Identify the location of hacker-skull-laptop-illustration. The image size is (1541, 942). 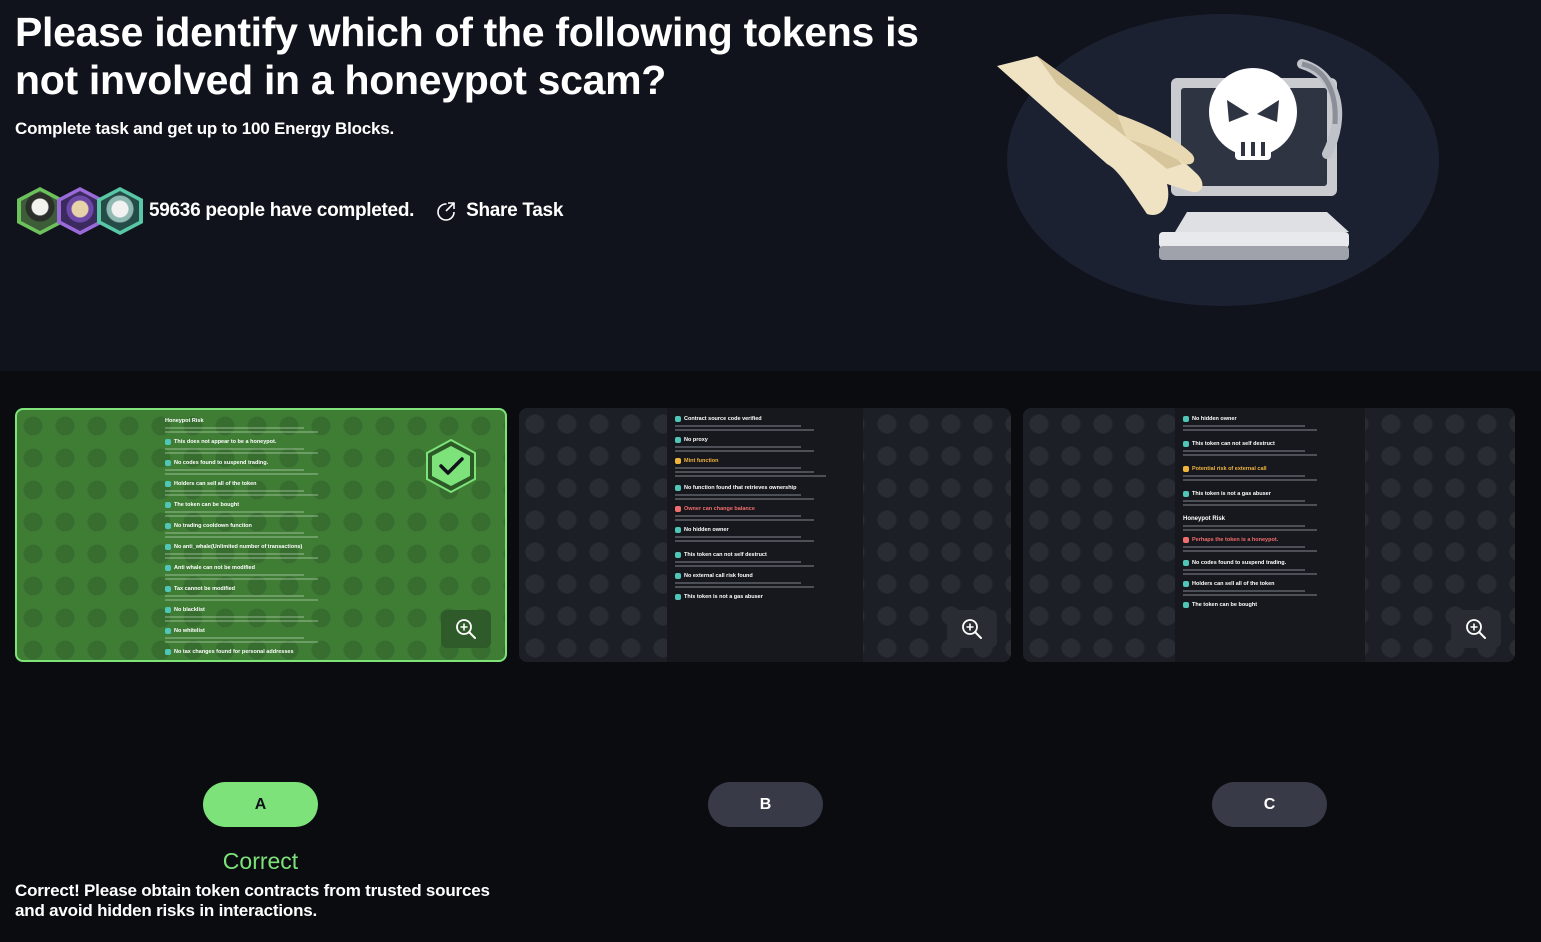
(1218, 160).